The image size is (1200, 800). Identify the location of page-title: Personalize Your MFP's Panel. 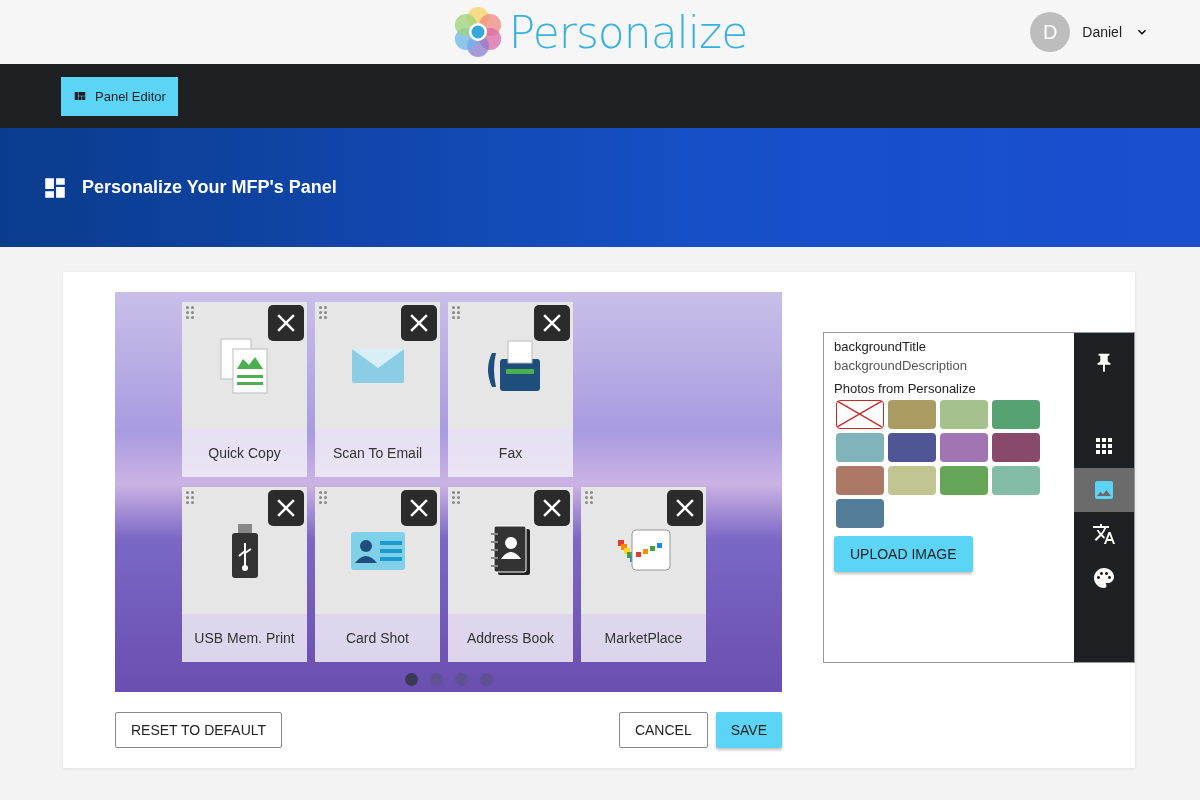
(209, 187).